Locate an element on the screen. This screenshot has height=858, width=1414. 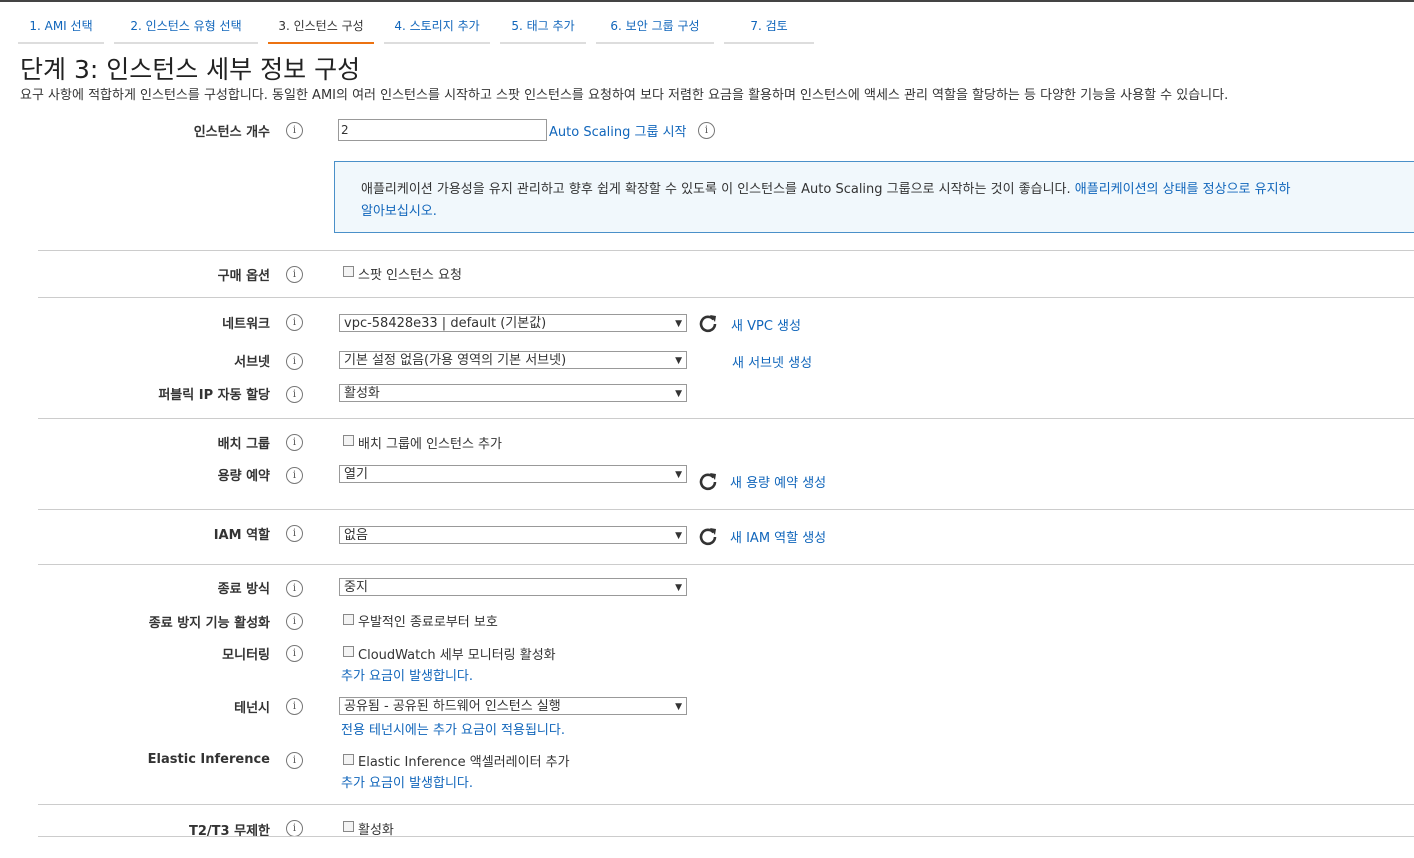
create-capacity-reservation-link: 새 용량 예약 생성 is located at coordinates (778, 481).